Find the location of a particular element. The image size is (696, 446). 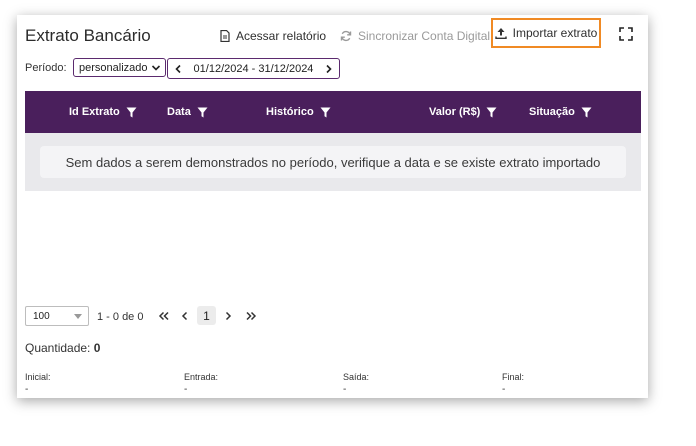

import-statement-label: Importar extrato is located at coordinates (555, 33).